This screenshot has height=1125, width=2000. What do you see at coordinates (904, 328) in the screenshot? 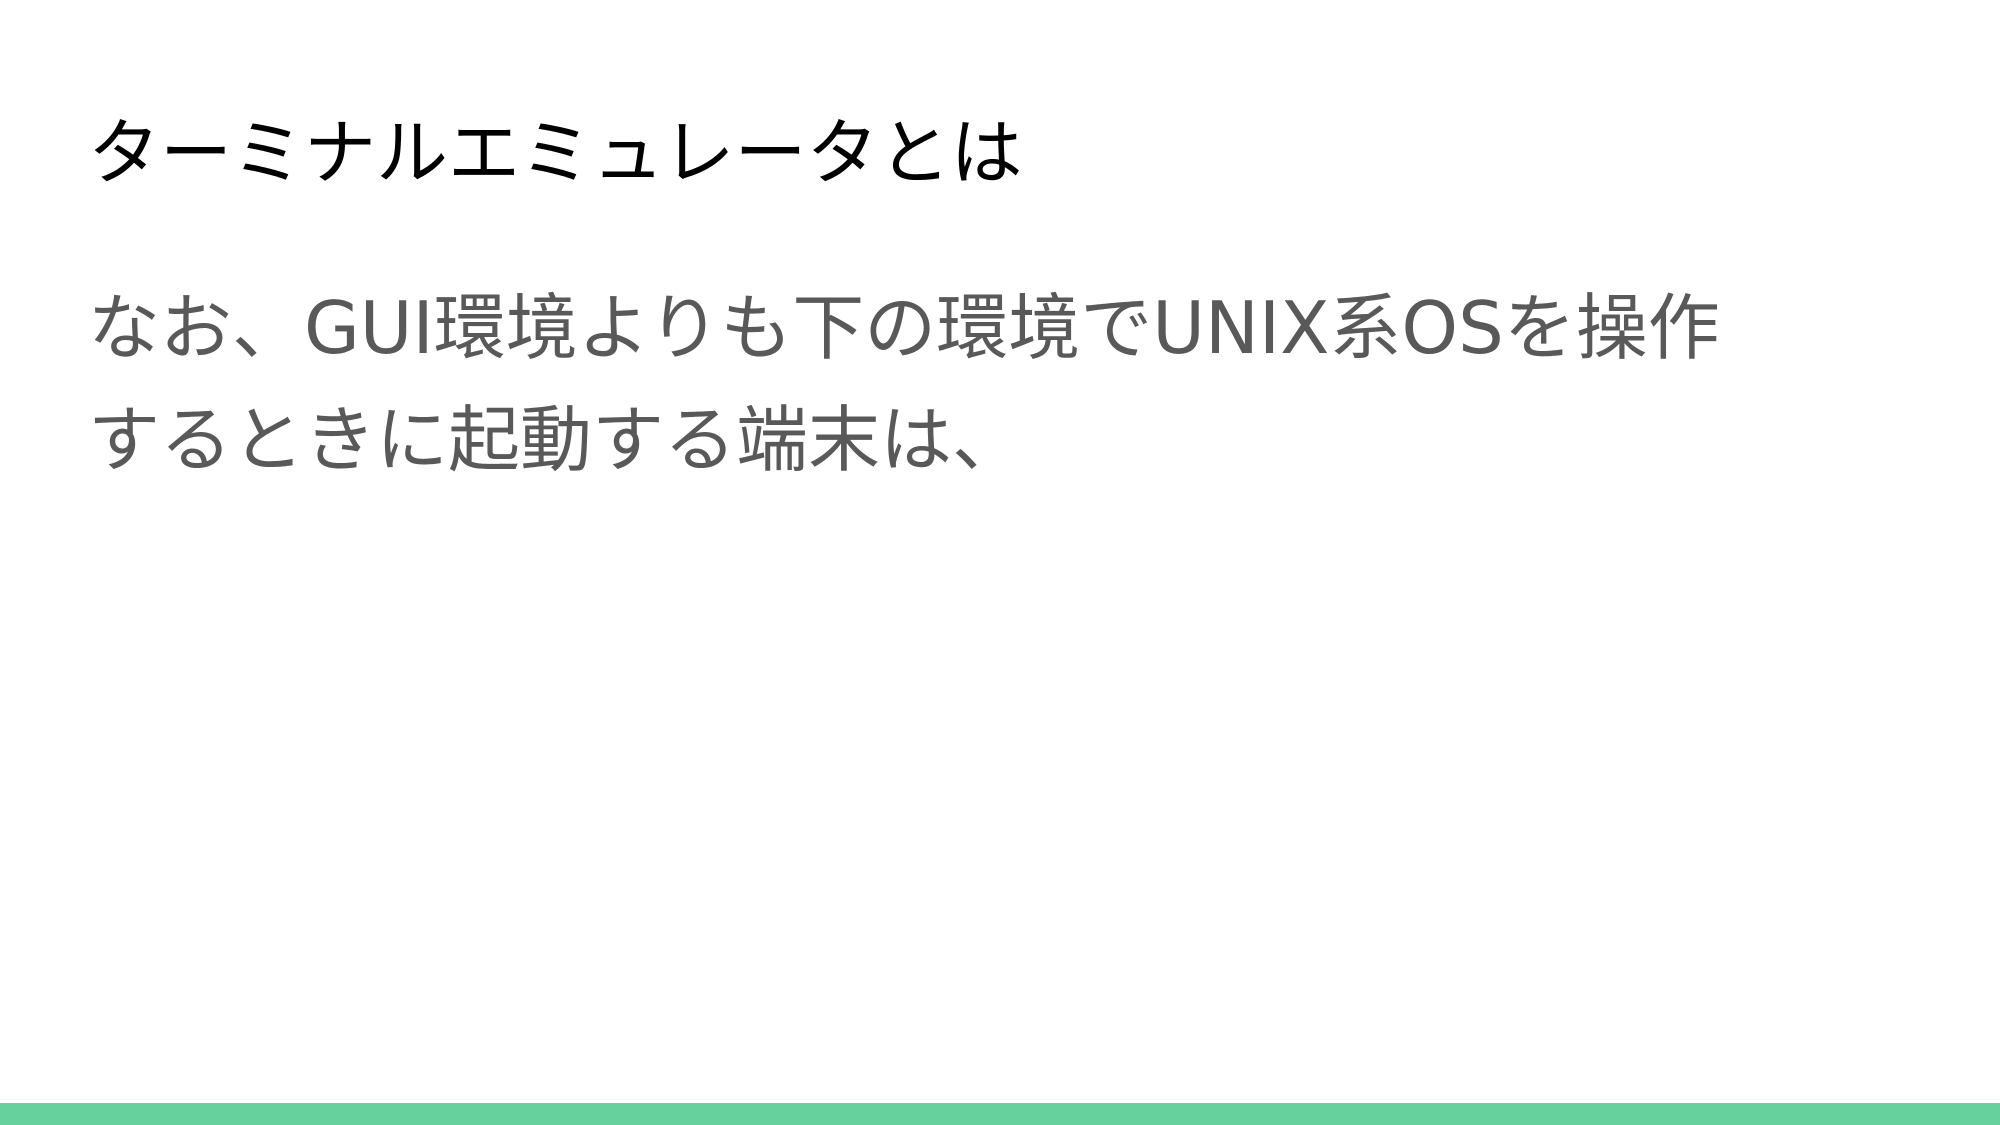
I see `body-line-1: なお、GUI環境よりも下の環境でUNIX系OSを操作` at bounding box center [904, 328].